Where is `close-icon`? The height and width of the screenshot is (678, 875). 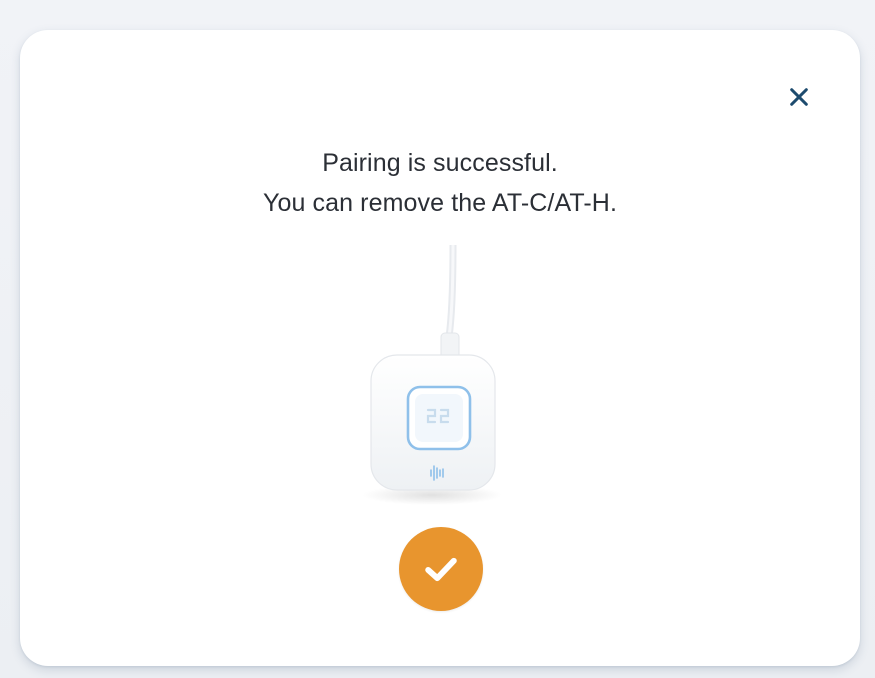 close-icon is located at coordinates (799, 97).